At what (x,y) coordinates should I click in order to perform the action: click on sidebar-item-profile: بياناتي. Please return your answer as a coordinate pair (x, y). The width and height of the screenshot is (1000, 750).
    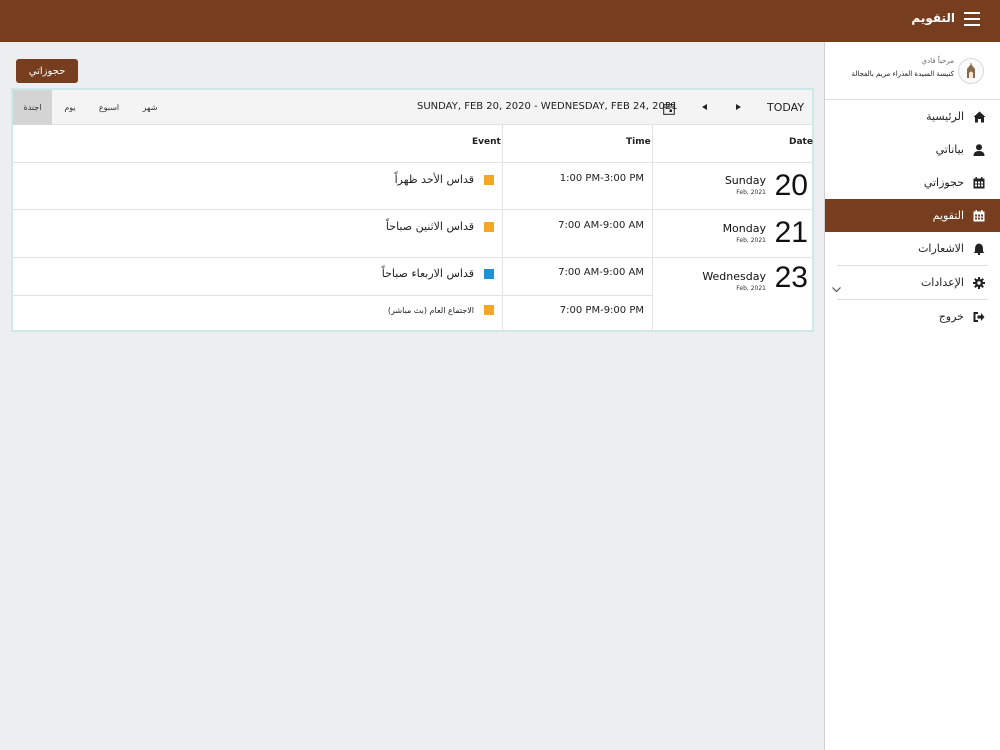
    Looking at the image, I should click on (912, 149).